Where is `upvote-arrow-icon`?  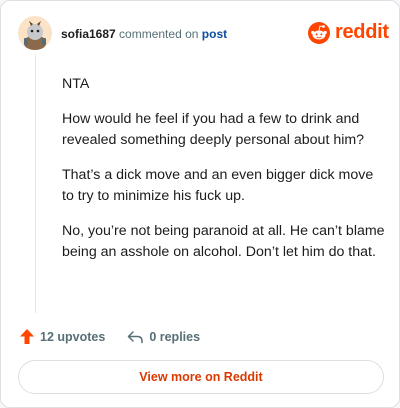
upvote-arrow-icon is located at coordinates (27, 336).